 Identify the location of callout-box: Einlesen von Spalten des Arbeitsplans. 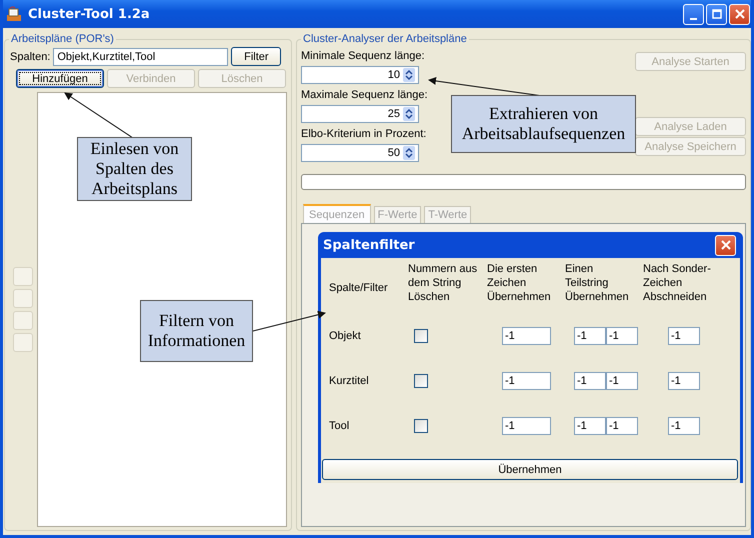
(134, 169).